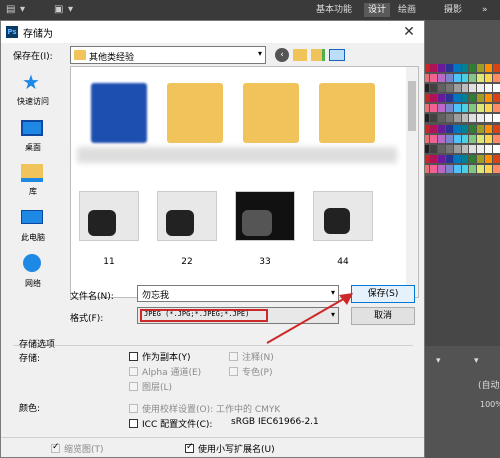  I want to click on workspace-more: », so click(485, 10).